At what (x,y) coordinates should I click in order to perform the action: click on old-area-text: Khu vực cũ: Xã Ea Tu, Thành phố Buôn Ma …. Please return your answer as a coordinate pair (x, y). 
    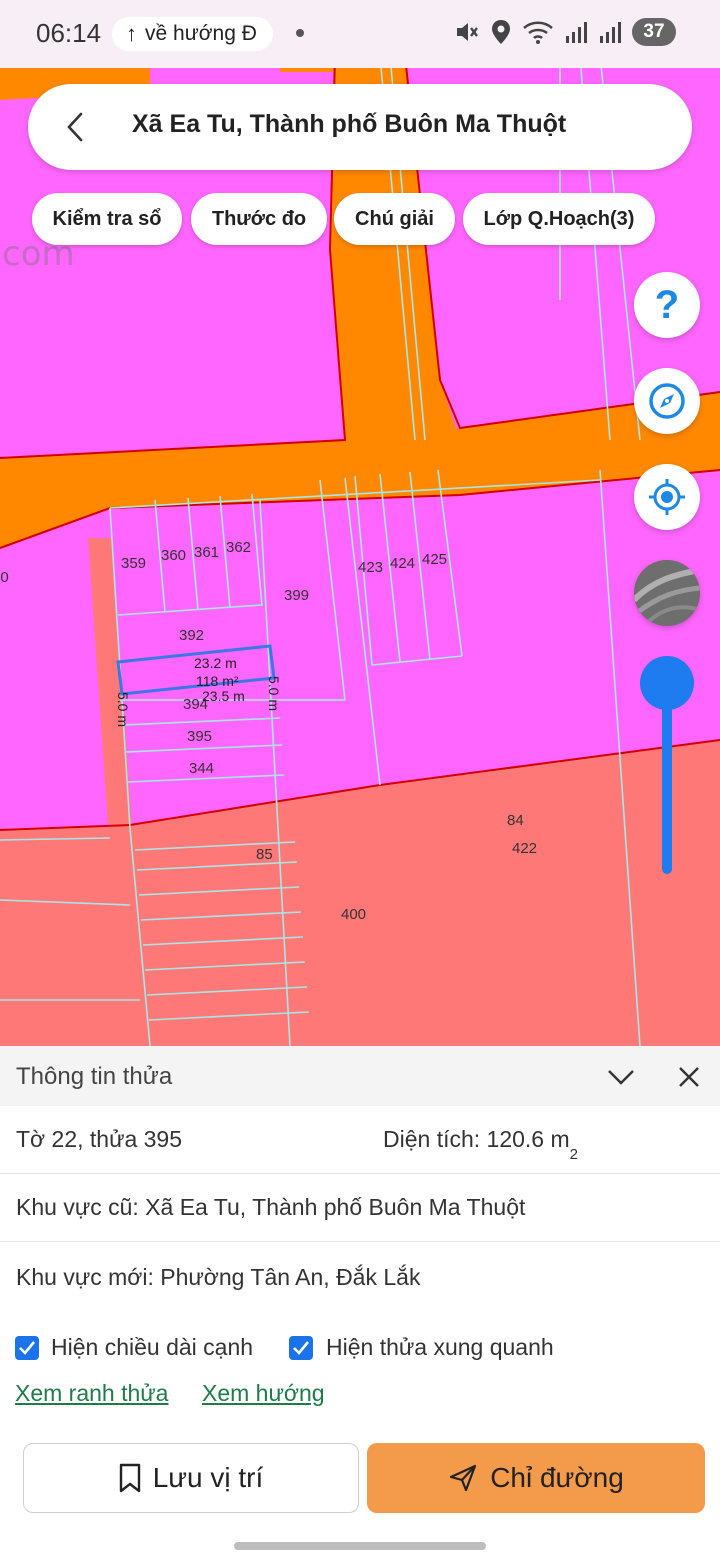
    Looking at the image, I should click on (271, 1207).